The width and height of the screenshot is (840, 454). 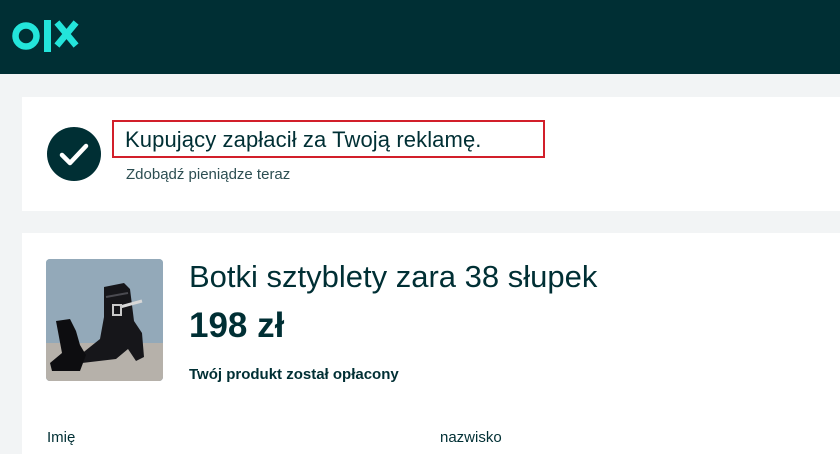 What do you see at coordinates (237, 325) in the screenshot?
I see `product-price: 198 zł` at bounding box center [237, 325].